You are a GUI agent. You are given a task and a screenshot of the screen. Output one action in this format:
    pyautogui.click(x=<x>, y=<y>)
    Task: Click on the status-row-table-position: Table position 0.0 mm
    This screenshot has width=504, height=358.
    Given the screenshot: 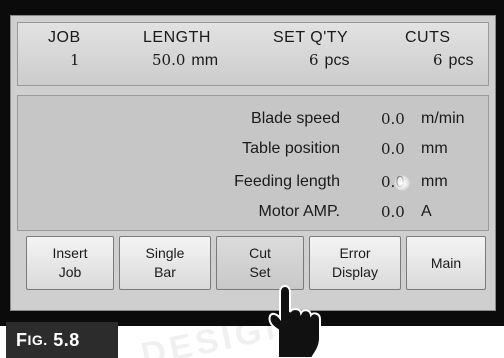 What is the action you would take?
    pyautogui.click(x=254, y=151)
    